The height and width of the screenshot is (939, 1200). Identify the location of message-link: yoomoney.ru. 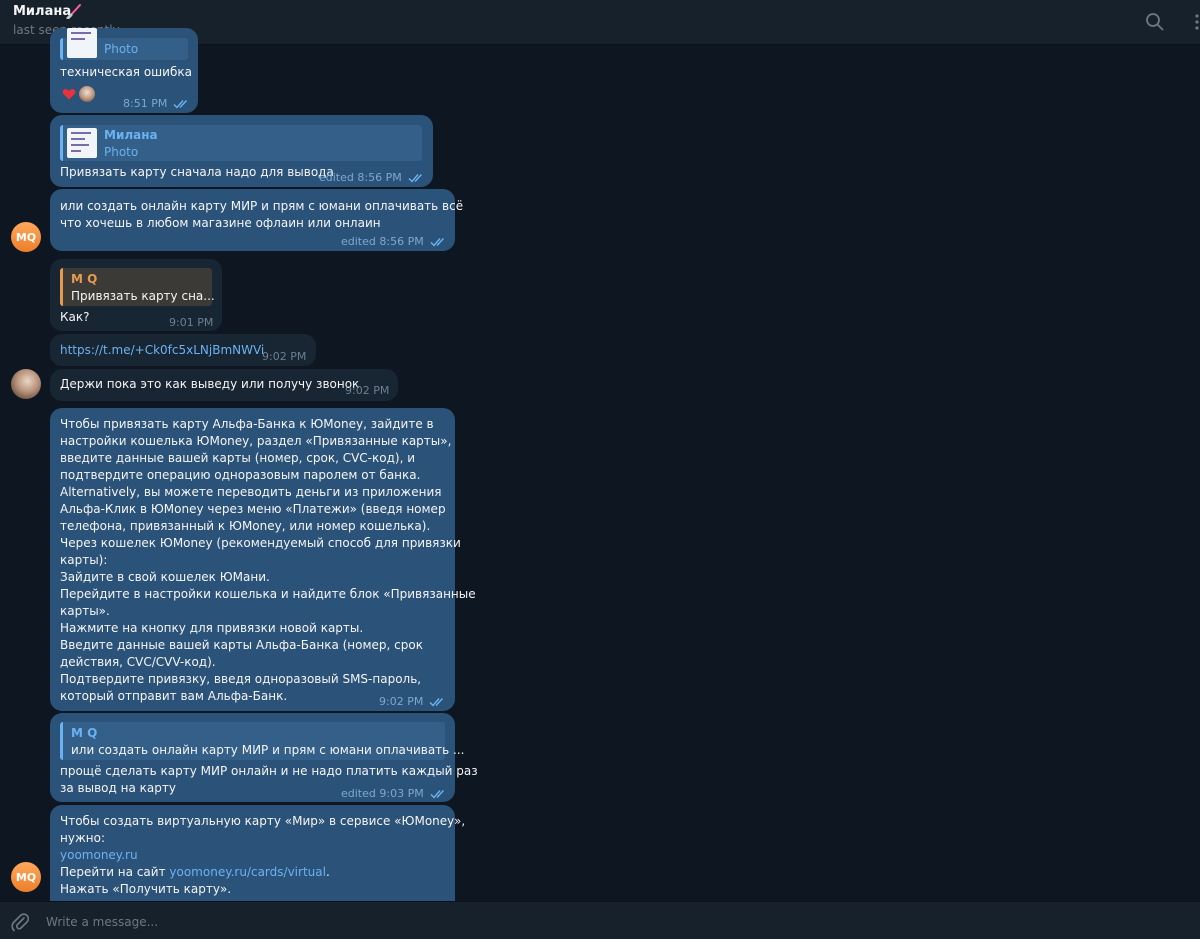
(99, 855).